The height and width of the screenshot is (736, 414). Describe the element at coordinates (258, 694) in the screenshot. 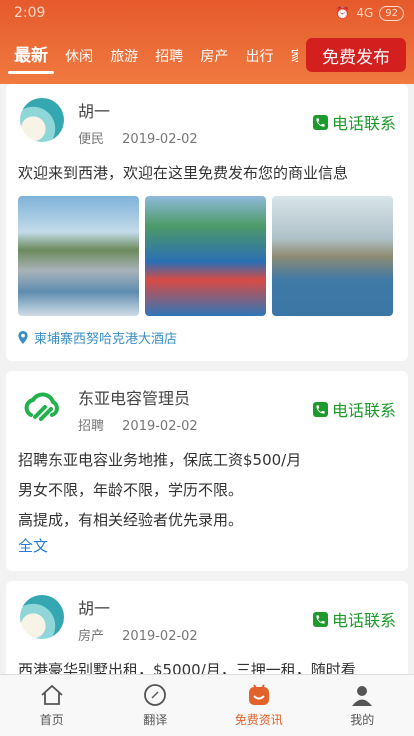

I see `news-icon` at that location.